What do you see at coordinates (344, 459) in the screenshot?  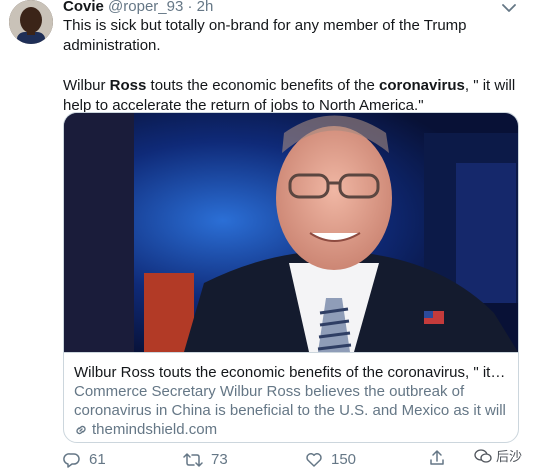 I see `like-count: 150` at bounding box center [344, 459].